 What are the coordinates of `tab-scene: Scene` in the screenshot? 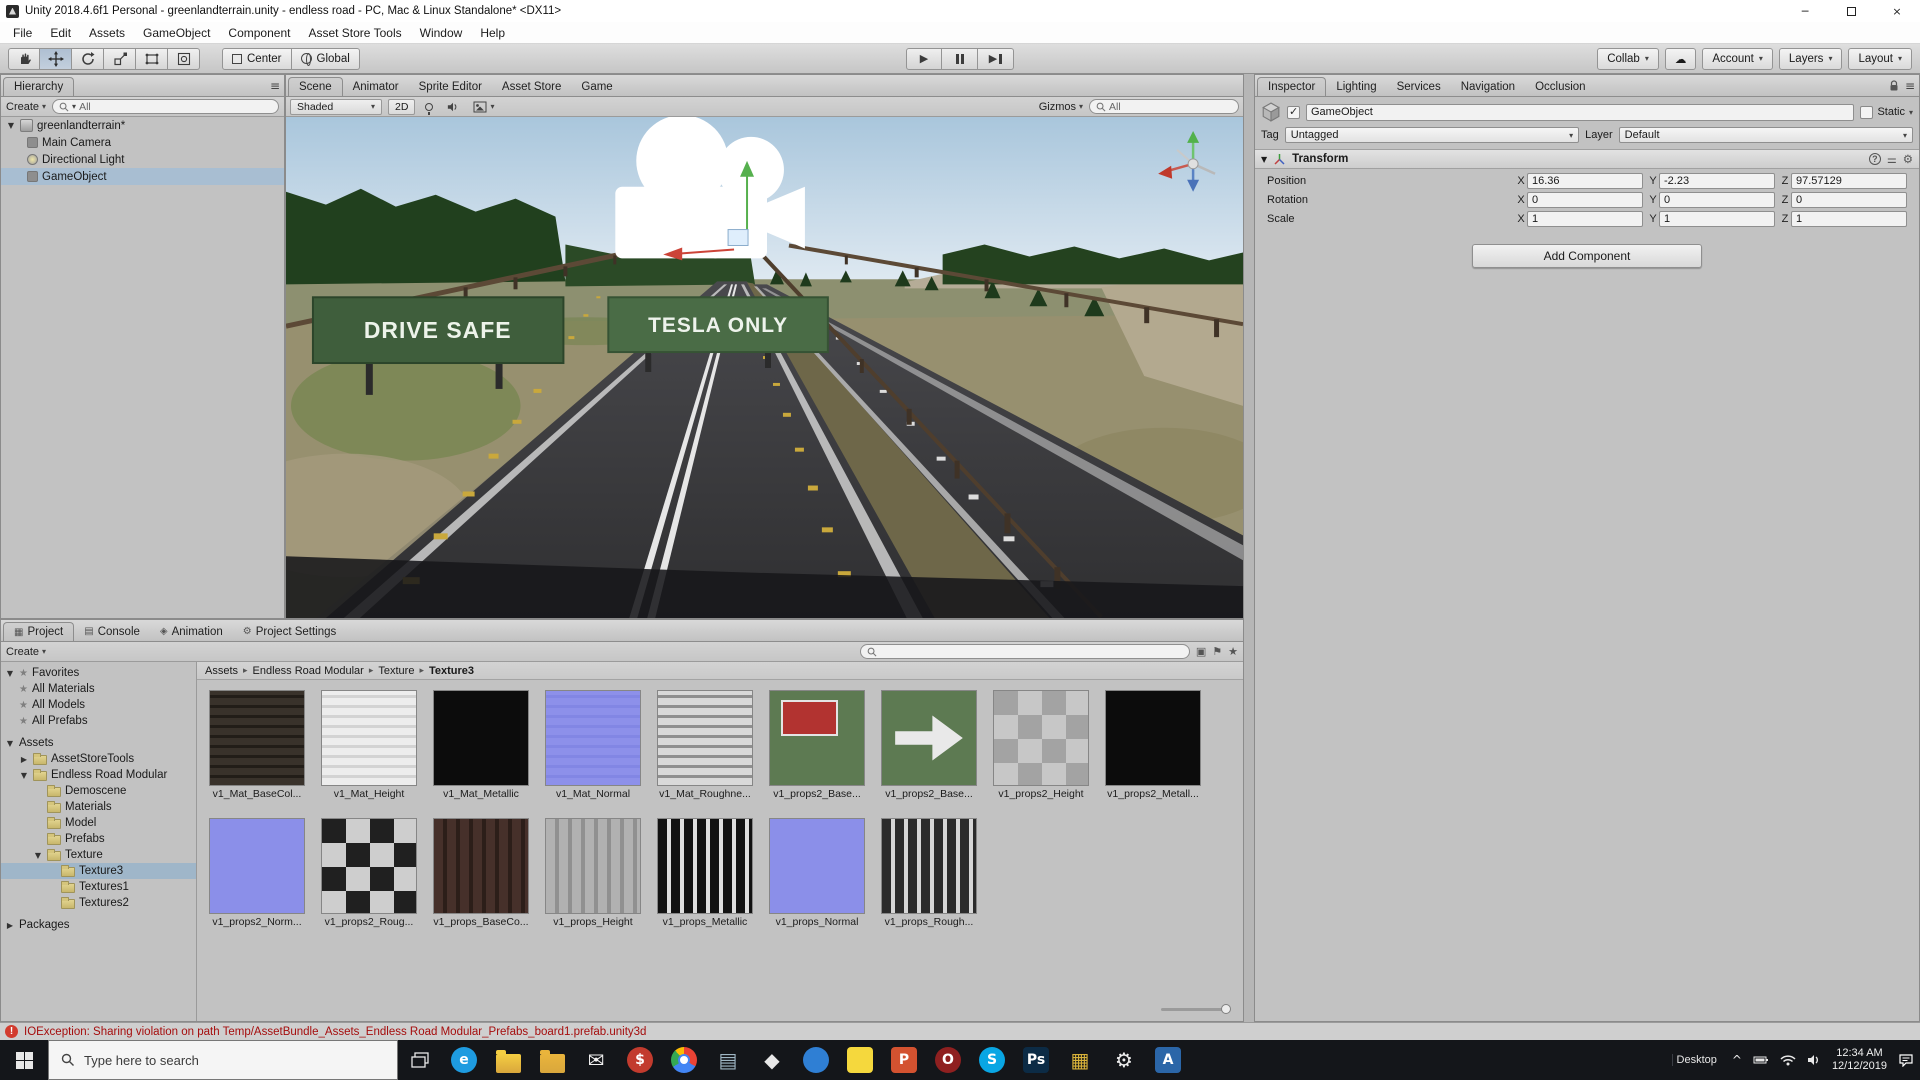 It's located at (315, 86).